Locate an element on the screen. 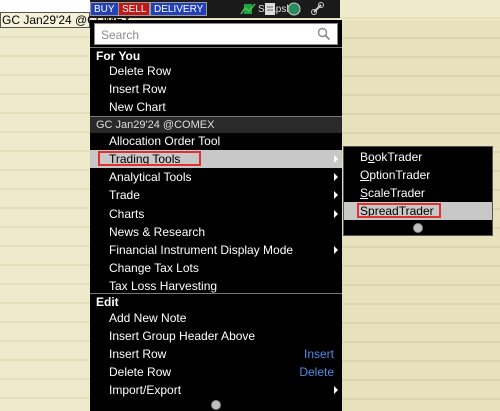 The height and width of the screenshot is (411, 500). search-field is located at coordinates (216, 34).